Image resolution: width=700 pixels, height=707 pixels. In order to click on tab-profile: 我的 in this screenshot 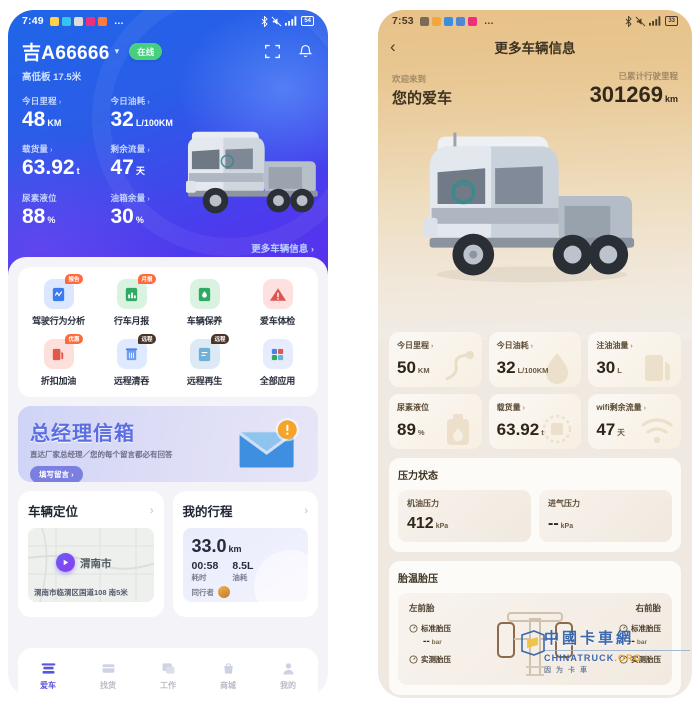, I will do `click(288, 675)`.